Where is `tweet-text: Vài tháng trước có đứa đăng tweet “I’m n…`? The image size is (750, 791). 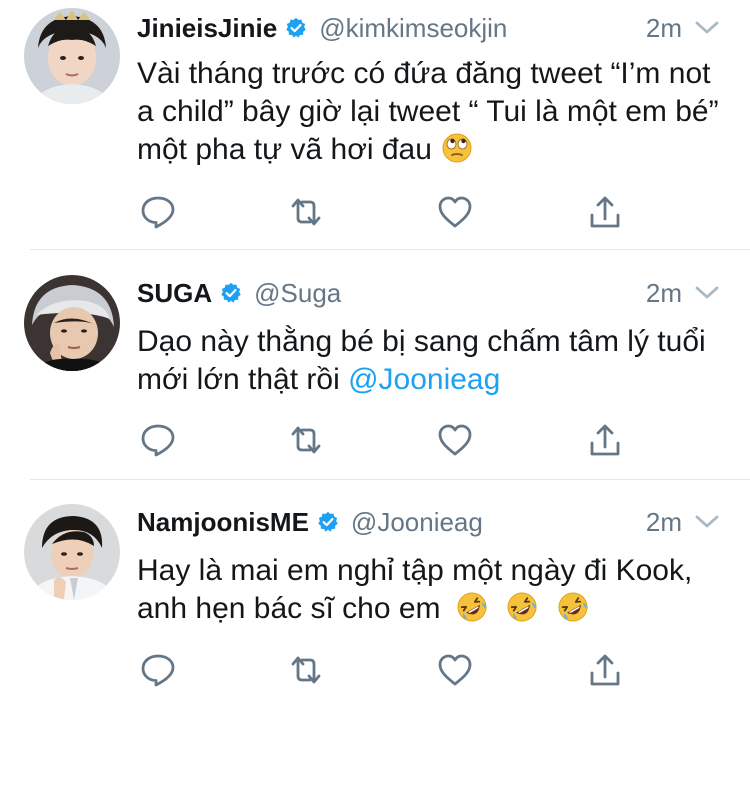 tweet-text: Vài tháng trước có đứa đăng tweet “I’m n… is located at coordinates (432, 112).